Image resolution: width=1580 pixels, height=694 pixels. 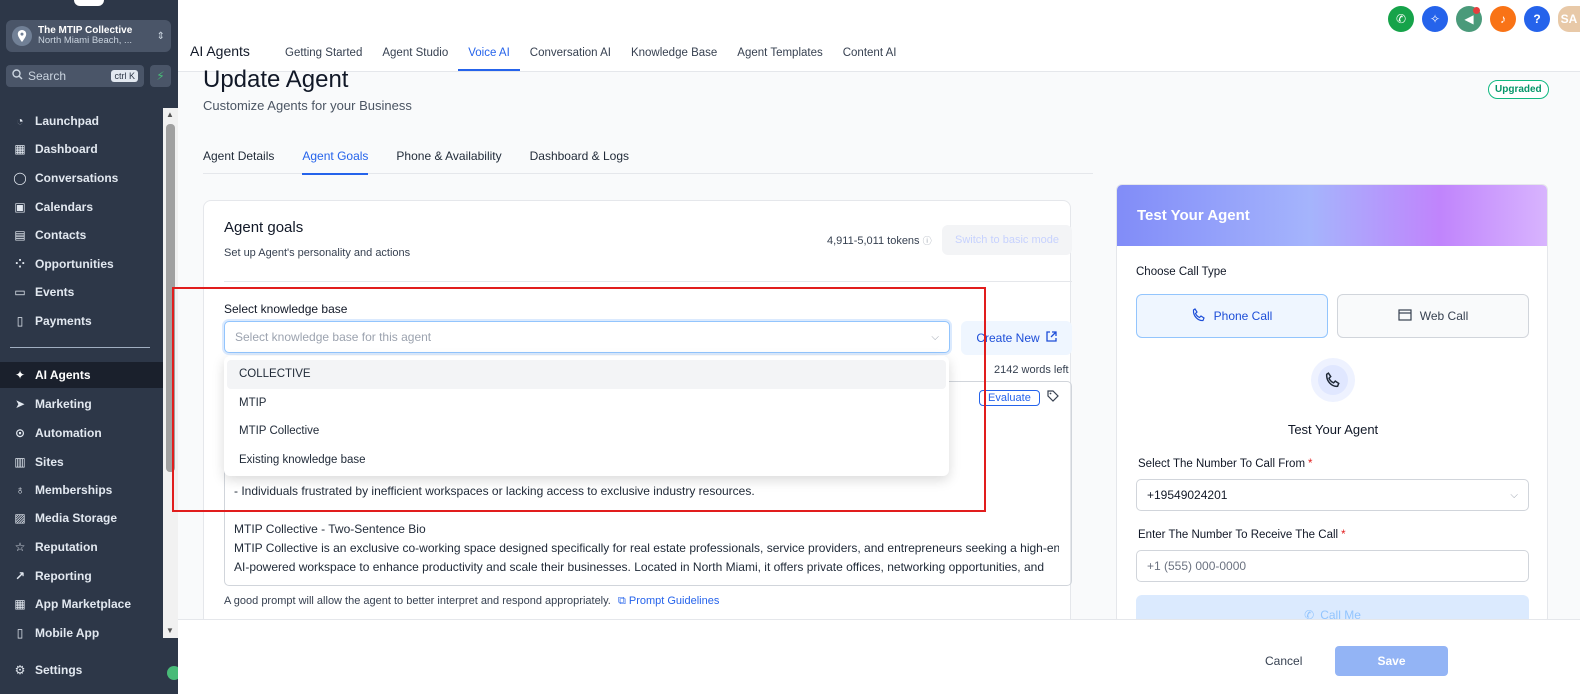 I want to click on sidebar-item-label: Opportunities, so click(x=74, y=264).